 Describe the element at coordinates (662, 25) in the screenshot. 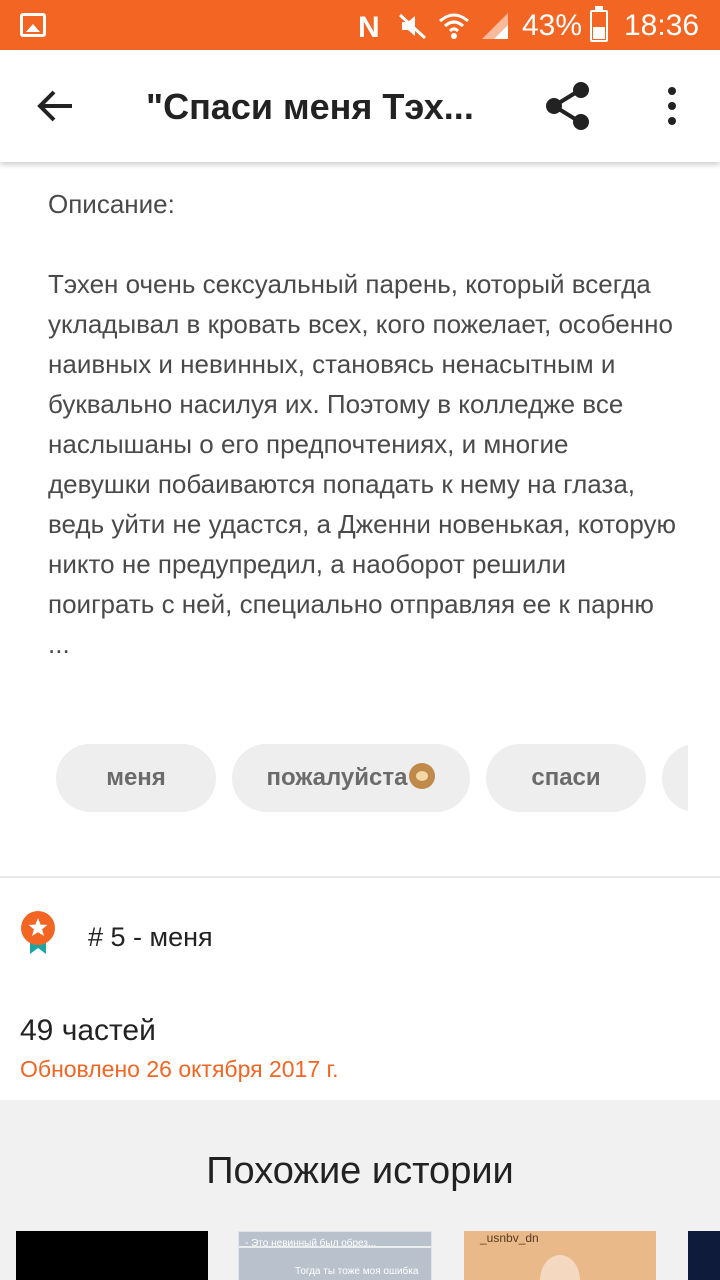

I see `clock: 18:36` at that location.